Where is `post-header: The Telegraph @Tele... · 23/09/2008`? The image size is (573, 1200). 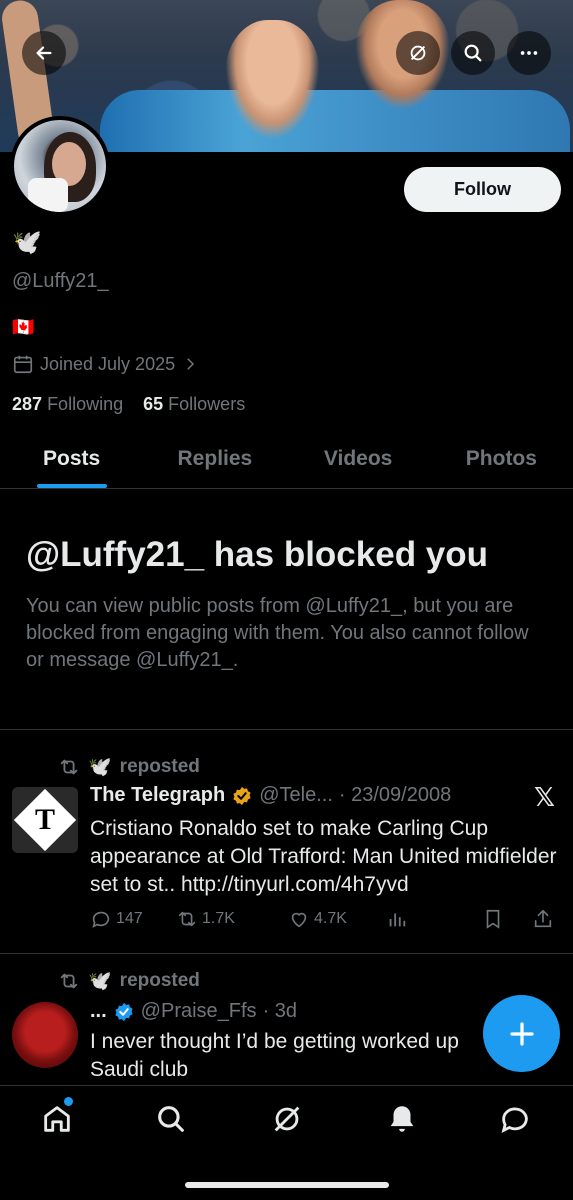 post-header: The Telegraph @Tele... · 23/09/2008 is located at coordinates (270, 795).